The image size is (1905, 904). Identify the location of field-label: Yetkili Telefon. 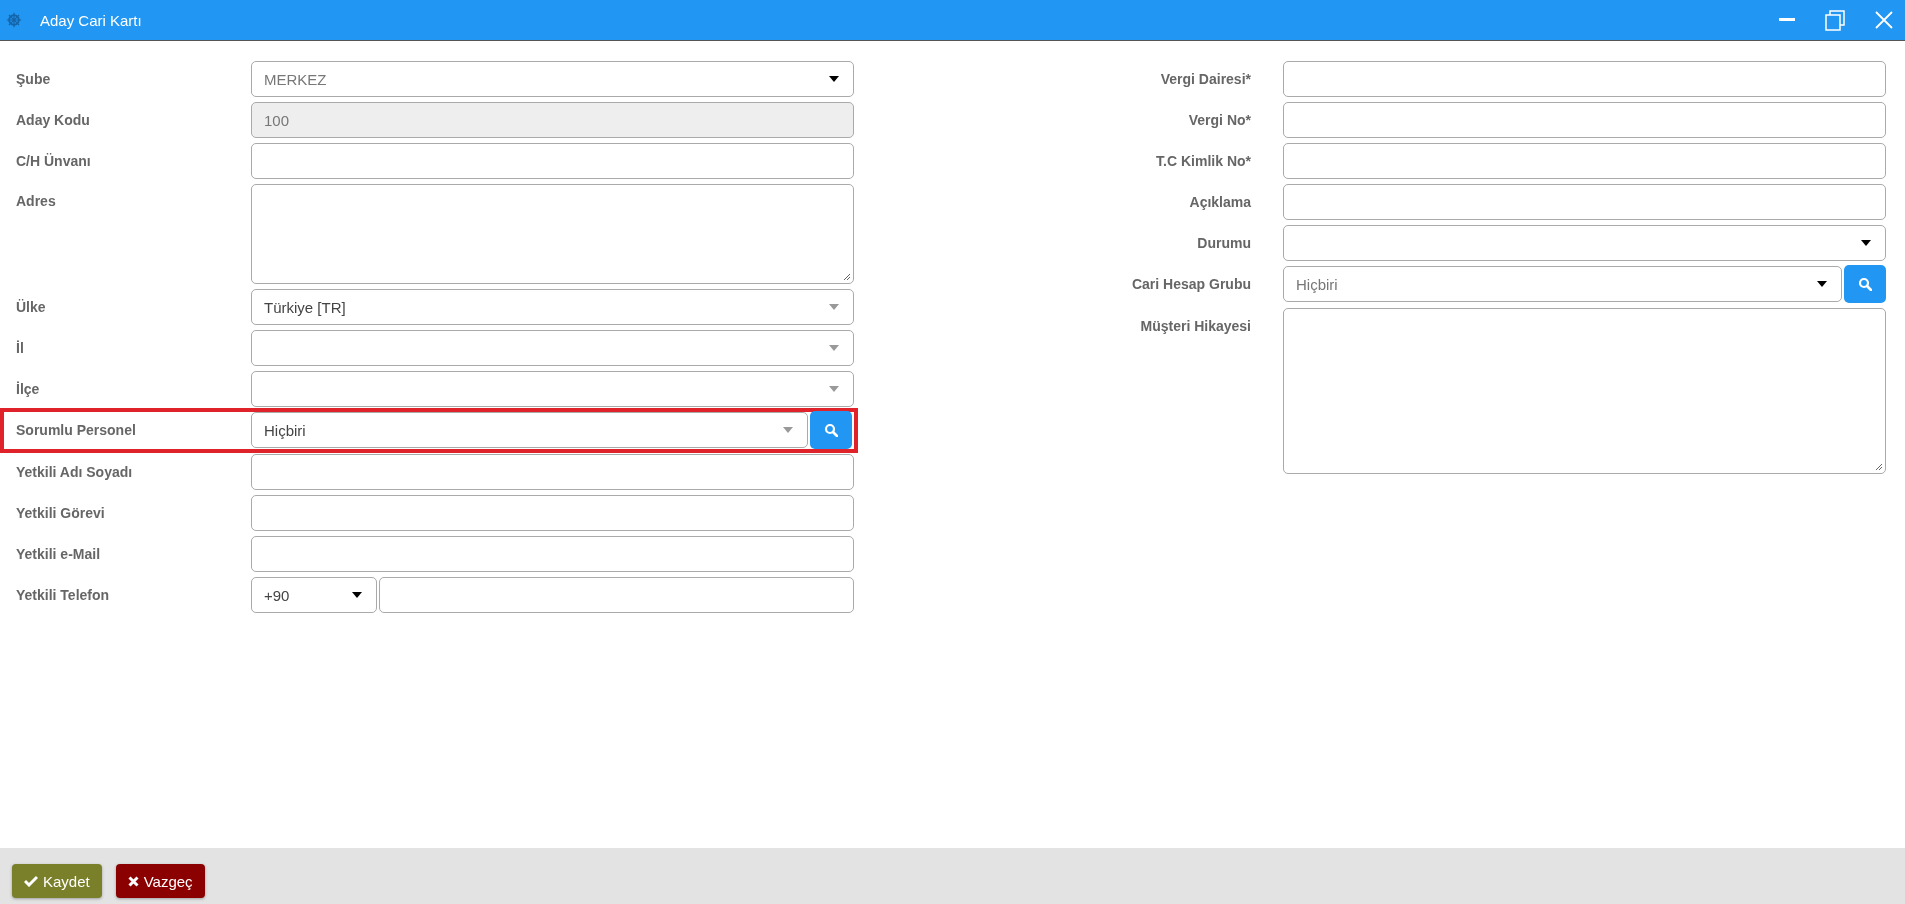
(63, 595).